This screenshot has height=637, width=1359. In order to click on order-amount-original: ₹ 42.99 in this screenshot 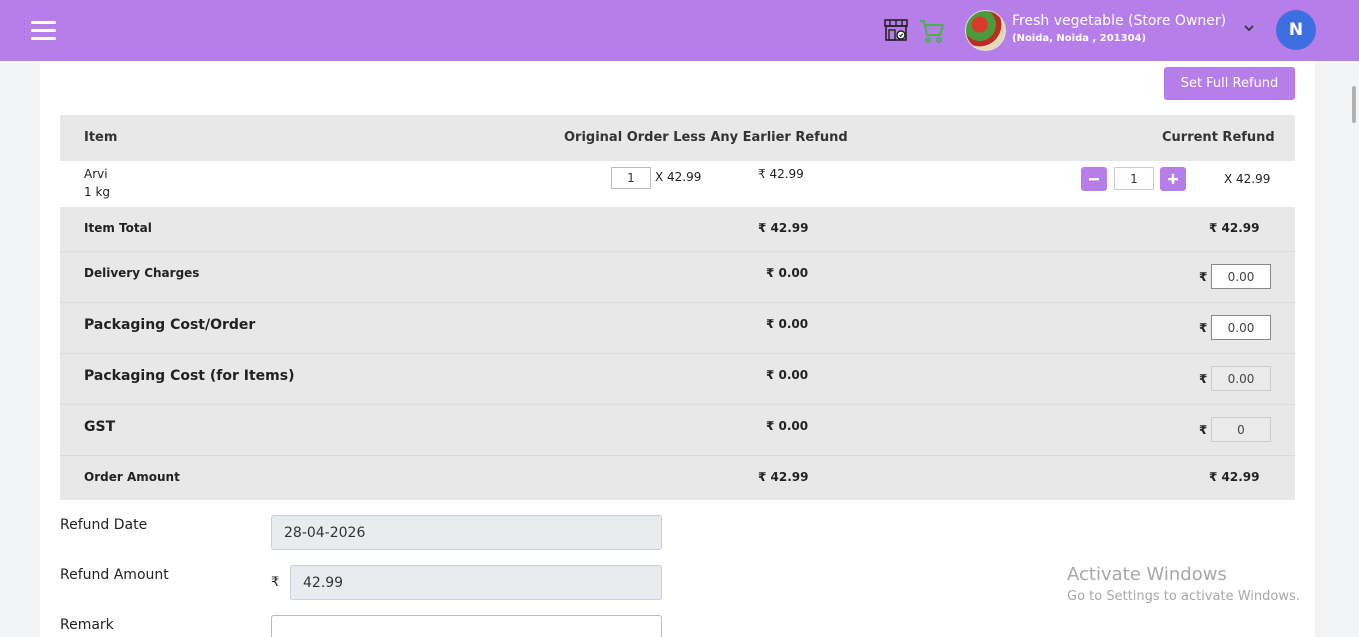, I will do `click(783, 477)`.